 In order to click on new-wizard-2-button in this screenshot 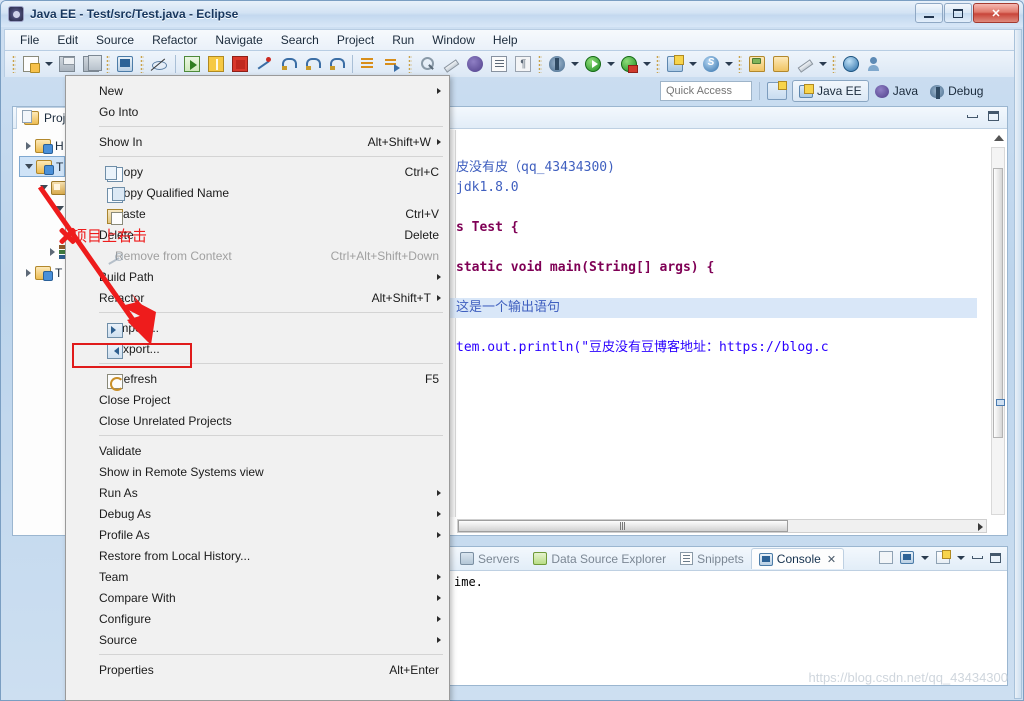, I will do `click(675, 64)`.